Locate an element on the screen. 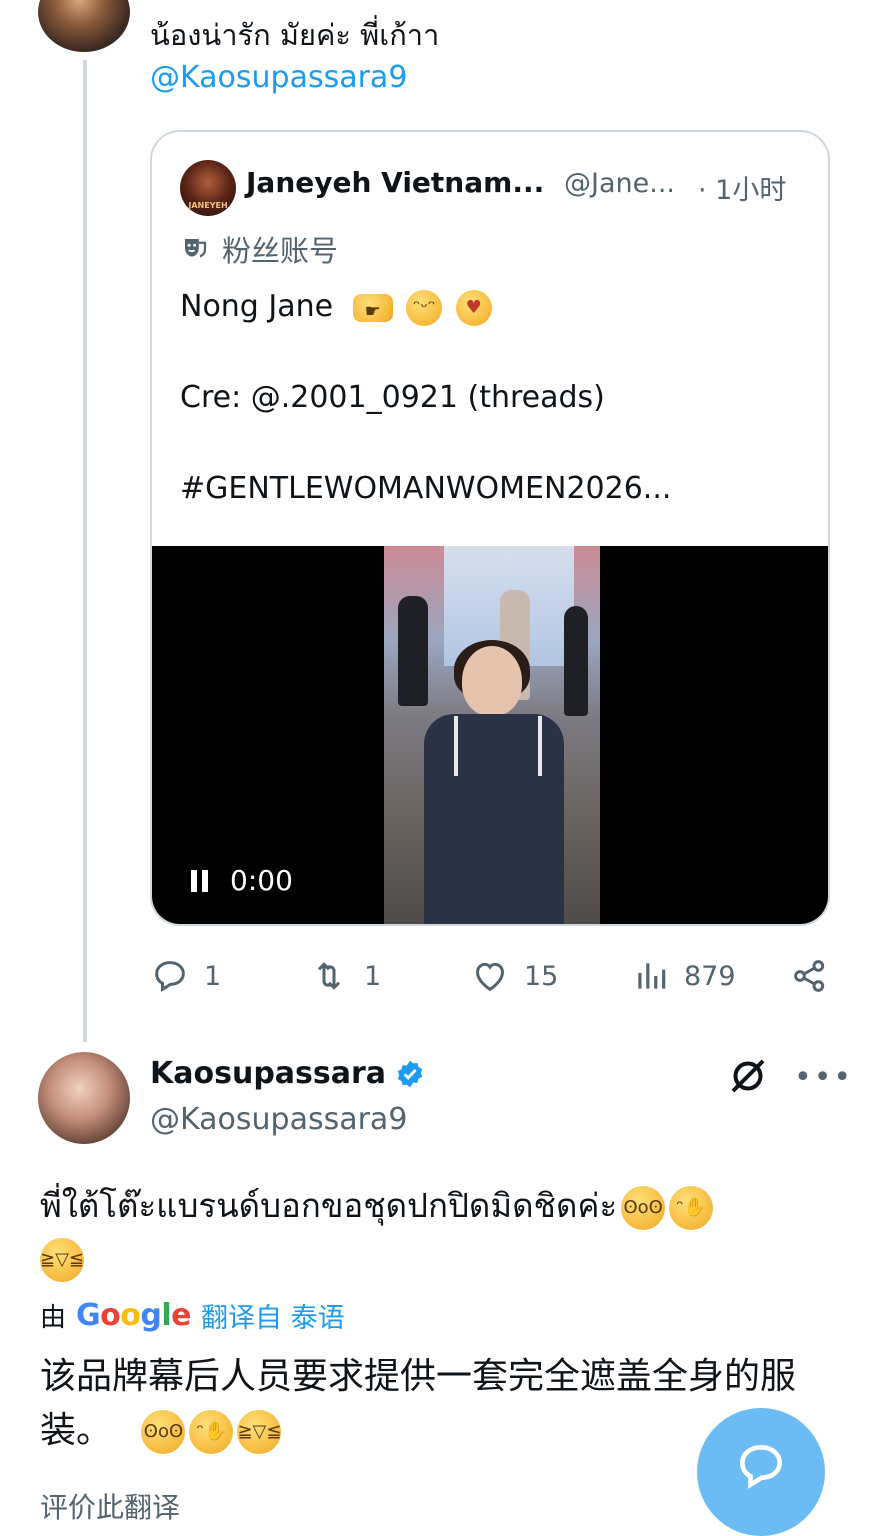  thread-connector-line is located at coordinates (85, 551).